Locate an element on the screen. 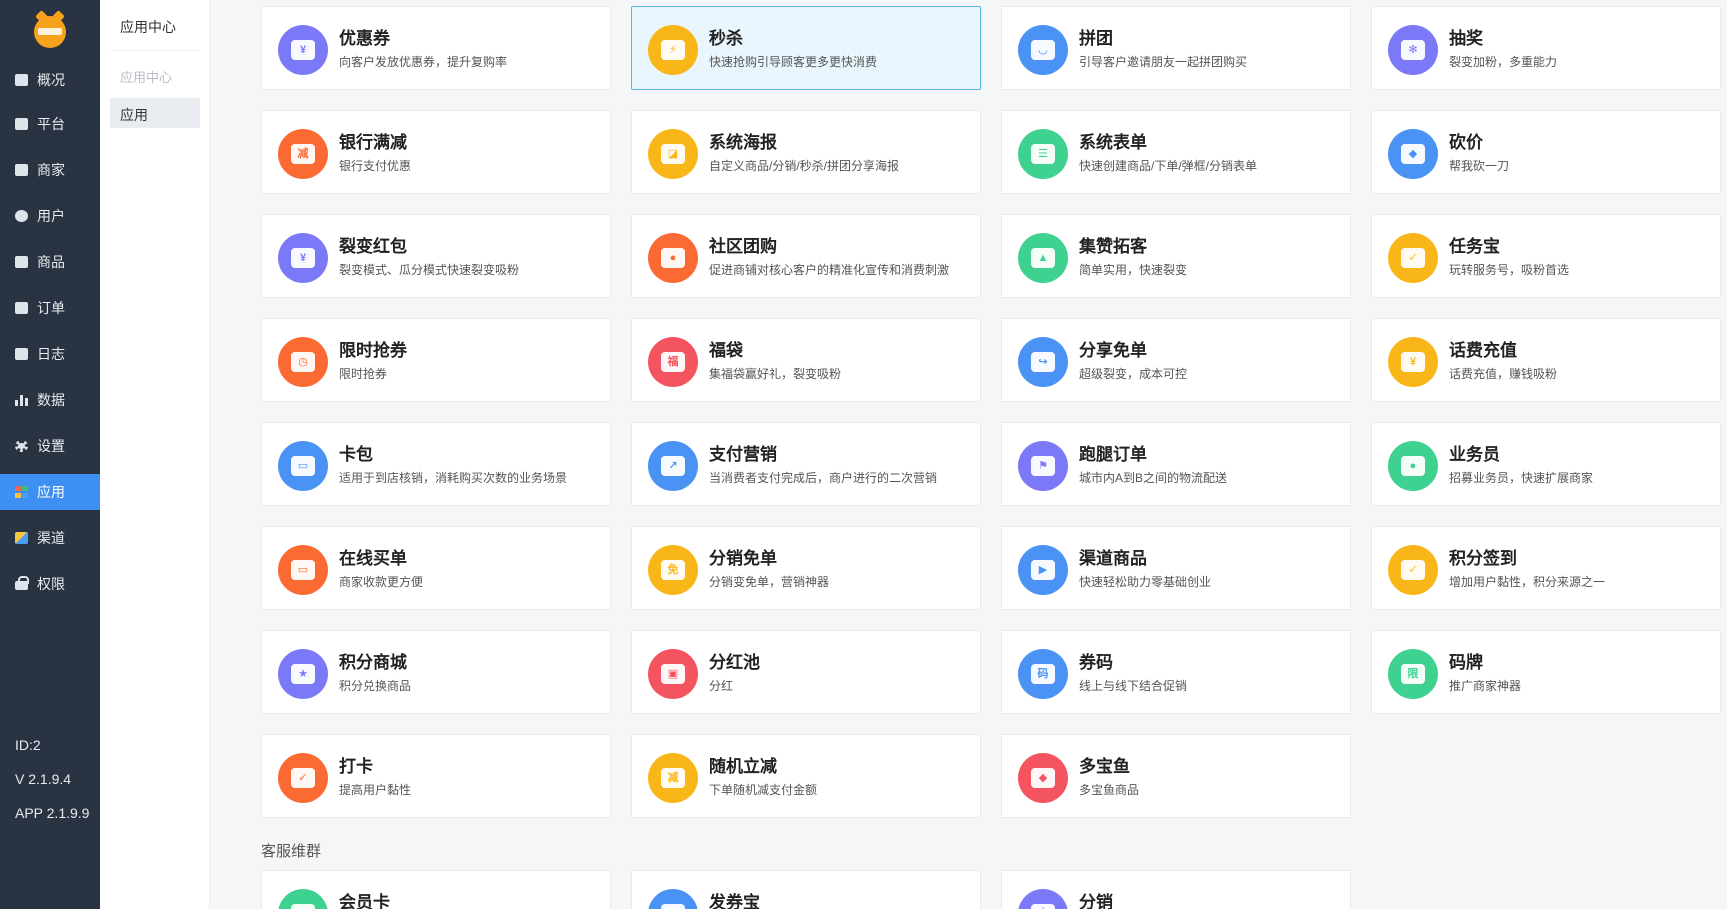 The width and height of the screenshot is (1727, 909). nav-item-2: 商家 is located at coordinates (50, 170).